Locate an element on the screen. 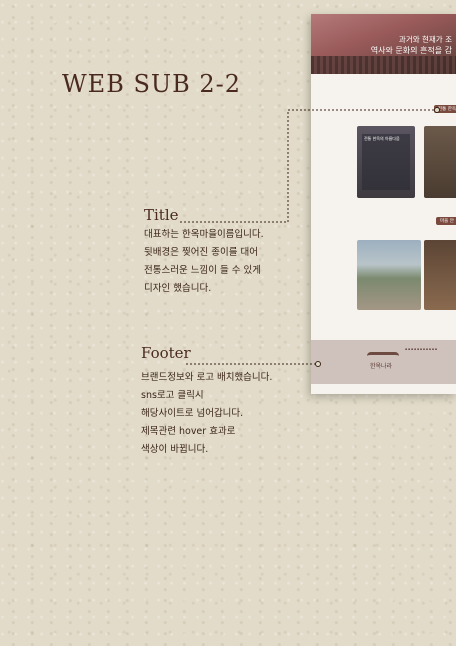 The width and height of the screenshot is (456, 646). title-desc-line: 전통스러운 느낌이 들 수 있게 is located at coordinates (202, 270).